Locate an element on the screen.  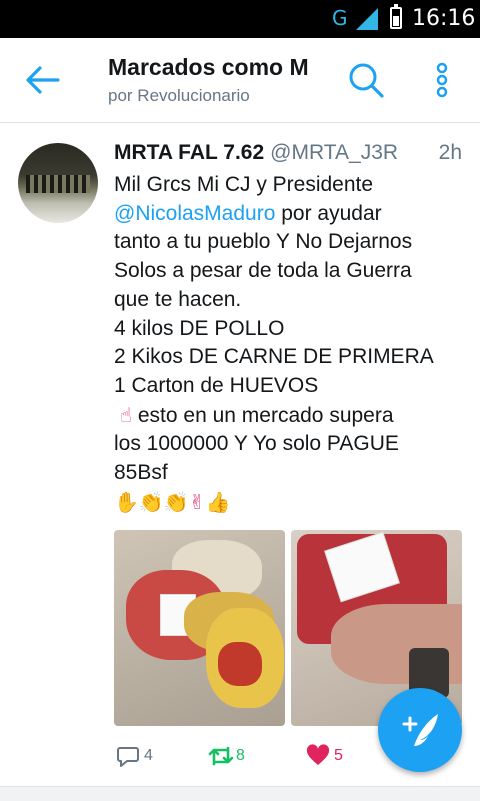
signal-icon is located at coordinates (367, 19).